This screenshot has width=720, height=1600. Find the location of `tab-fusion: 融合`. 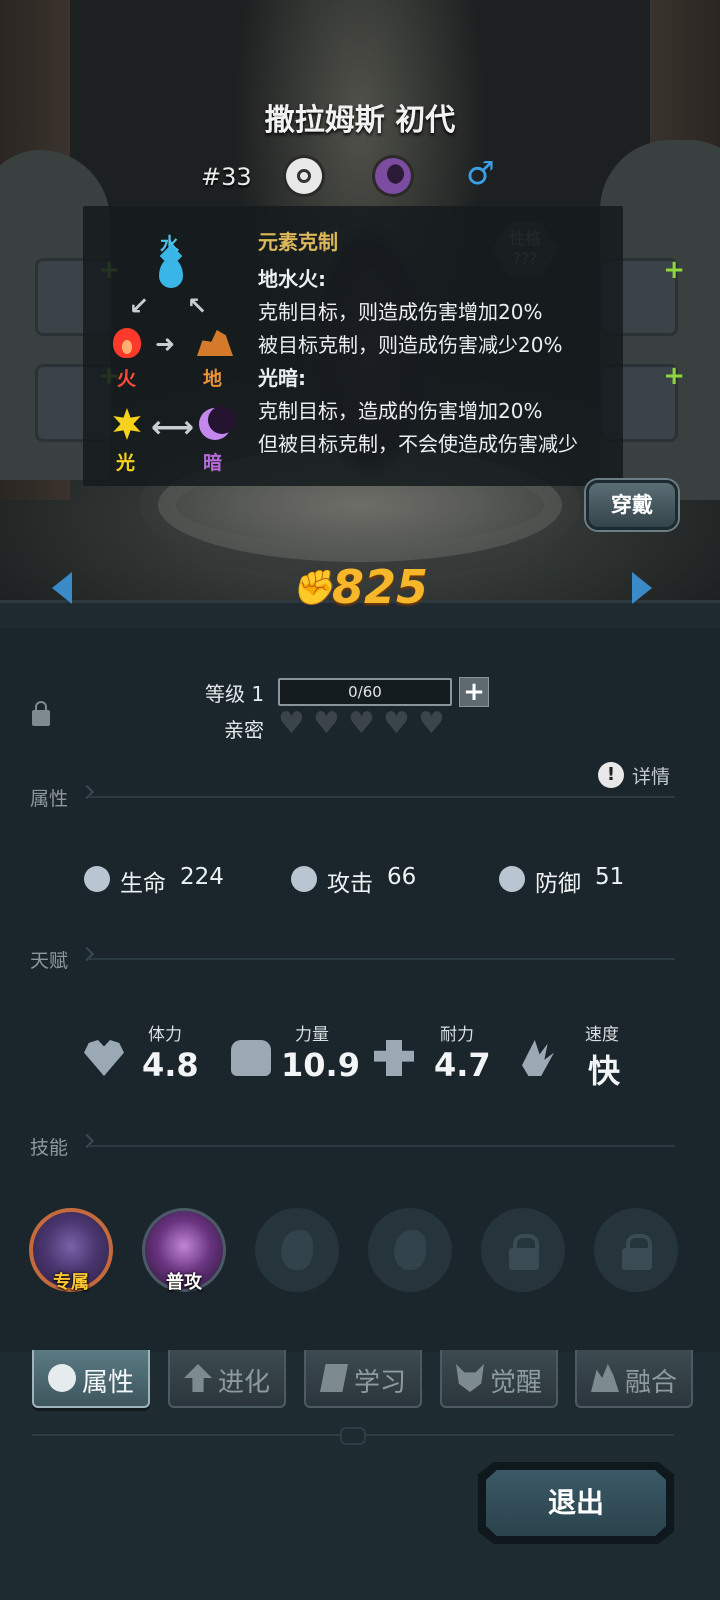

tab-fusion: 融合 is located at coordinates (634, 1379).